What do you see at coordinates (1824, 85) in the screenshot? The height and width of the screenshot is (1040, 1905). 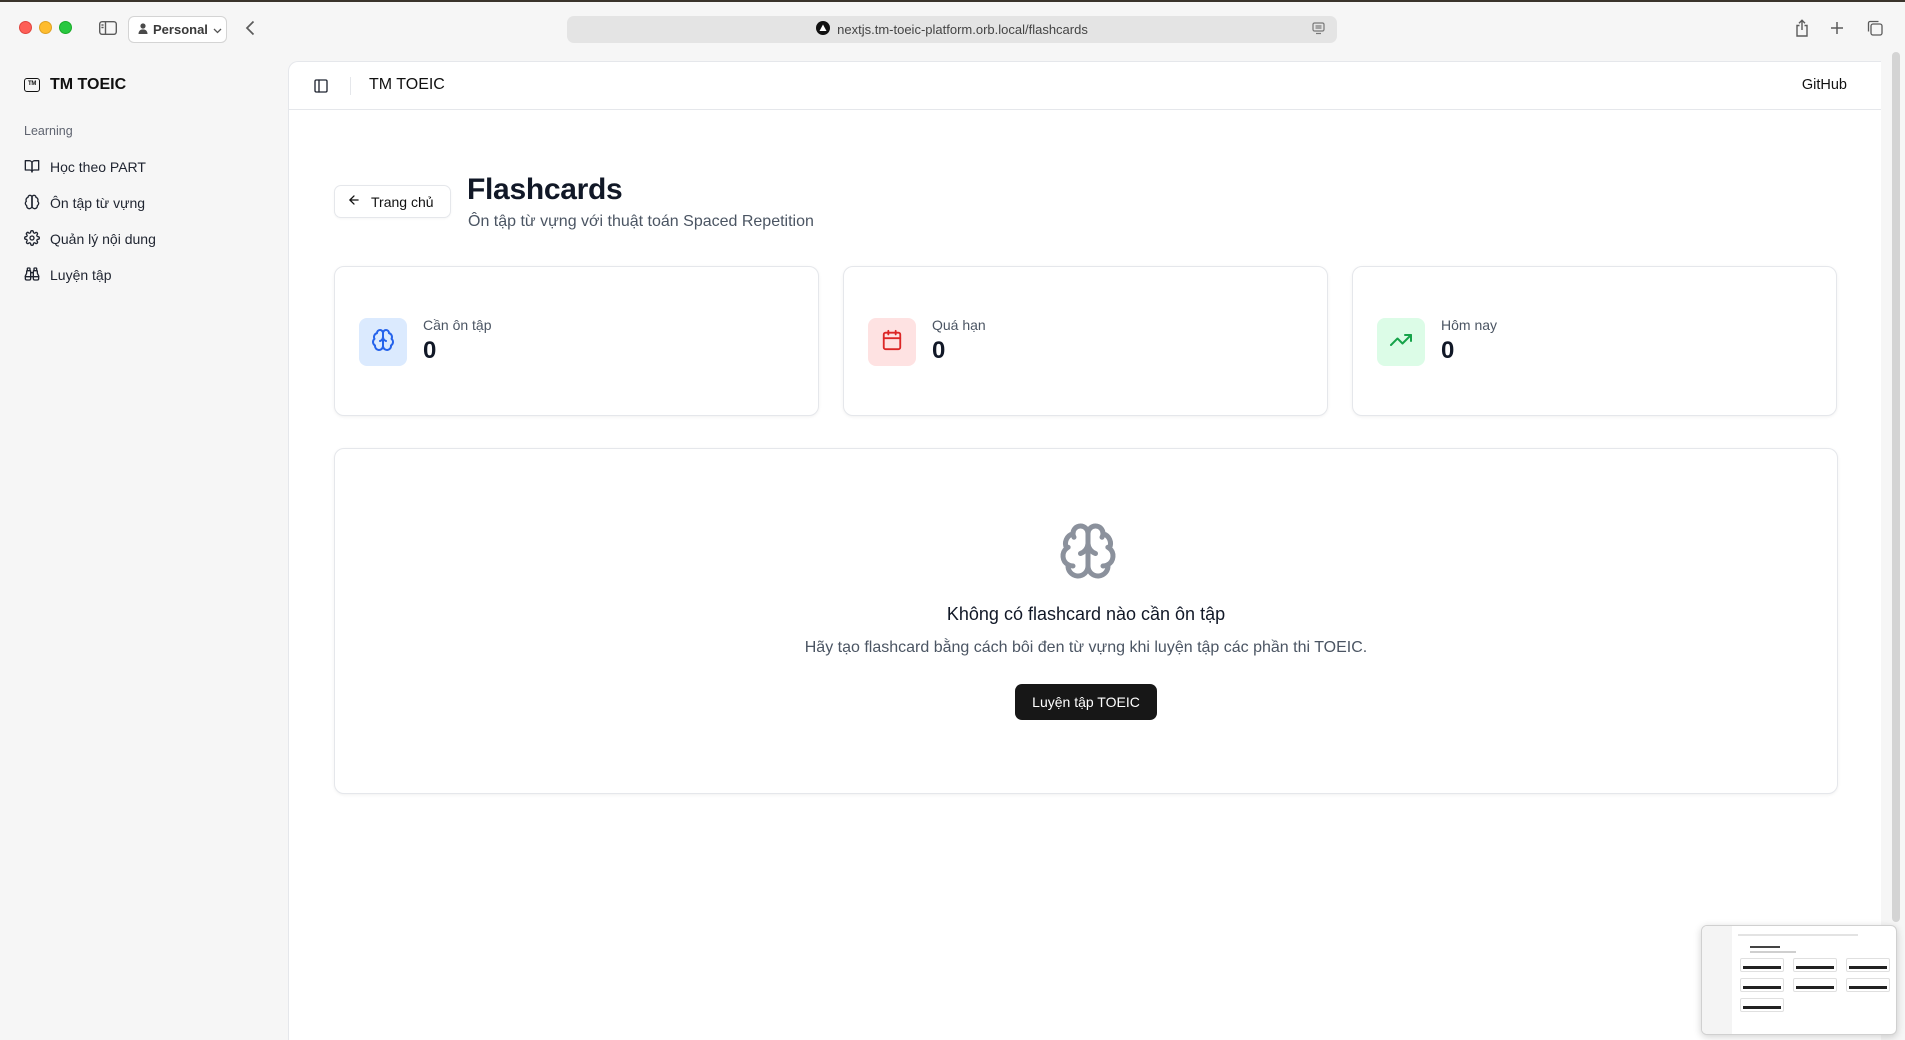 I see `github-link: GitHub` at bounding box center [1824, 85].